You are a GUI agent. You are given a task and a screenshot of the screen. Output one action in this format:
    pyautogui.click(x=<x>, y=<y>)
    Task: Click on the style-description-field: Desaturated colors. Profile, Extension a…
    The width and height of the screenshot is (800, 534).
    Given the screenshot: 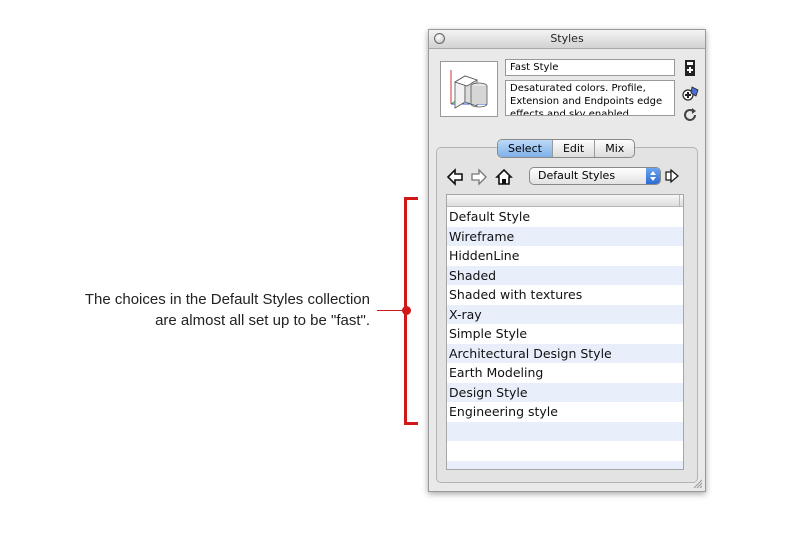 What is the action you would take?
    pyautogui.click(x=590, y=98)
    